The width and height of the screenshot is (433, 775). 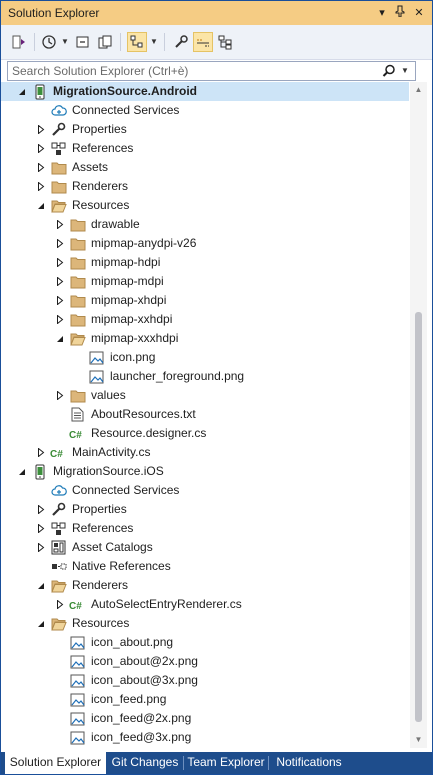 I want to click on tree-item-label: MigrationSource.Android, so click(x=125, y=91).